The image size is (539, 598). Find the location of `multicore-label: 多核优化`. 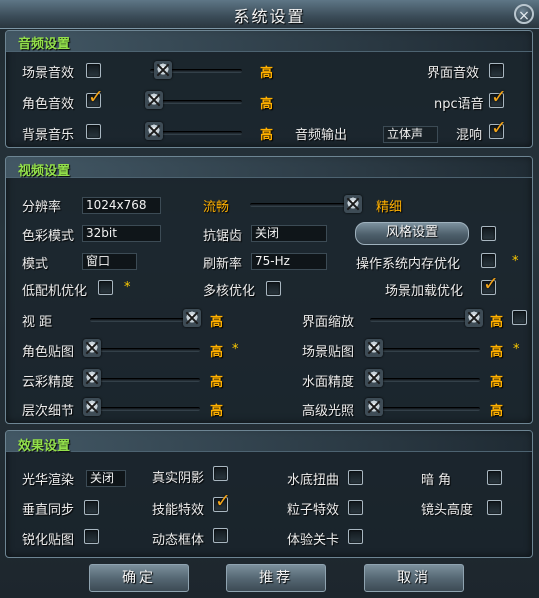

multicore-label: 多核优化 is located at coordinates (229, 291).